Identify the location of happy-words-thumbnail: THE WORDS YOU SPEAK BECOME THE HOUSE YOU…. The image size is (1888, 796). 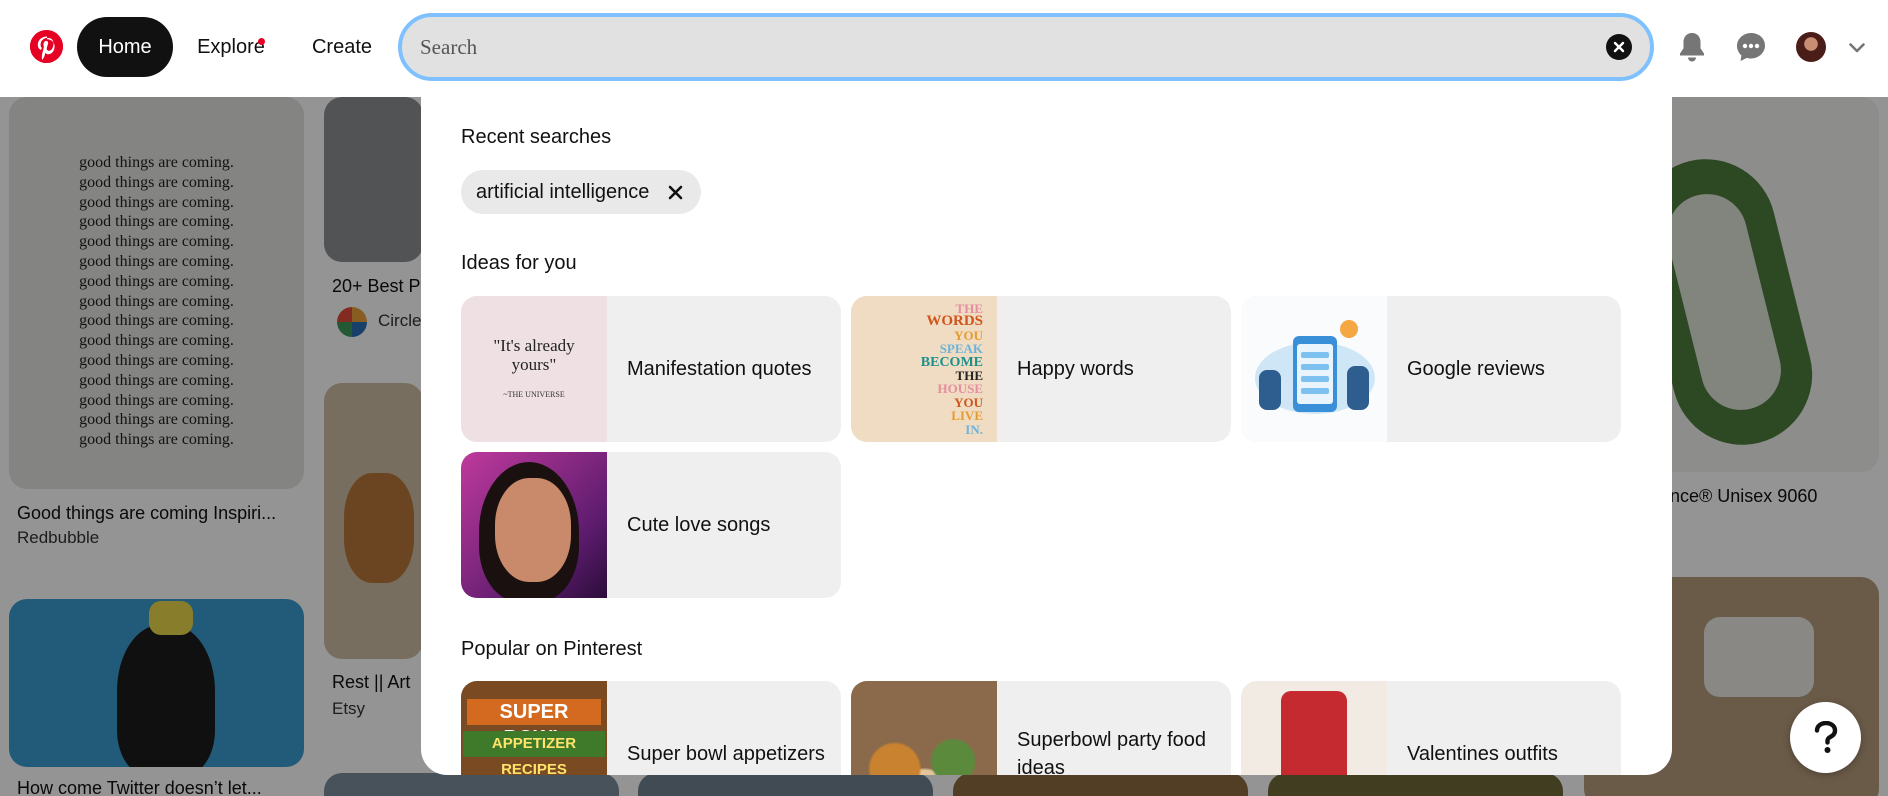
(924, 369).